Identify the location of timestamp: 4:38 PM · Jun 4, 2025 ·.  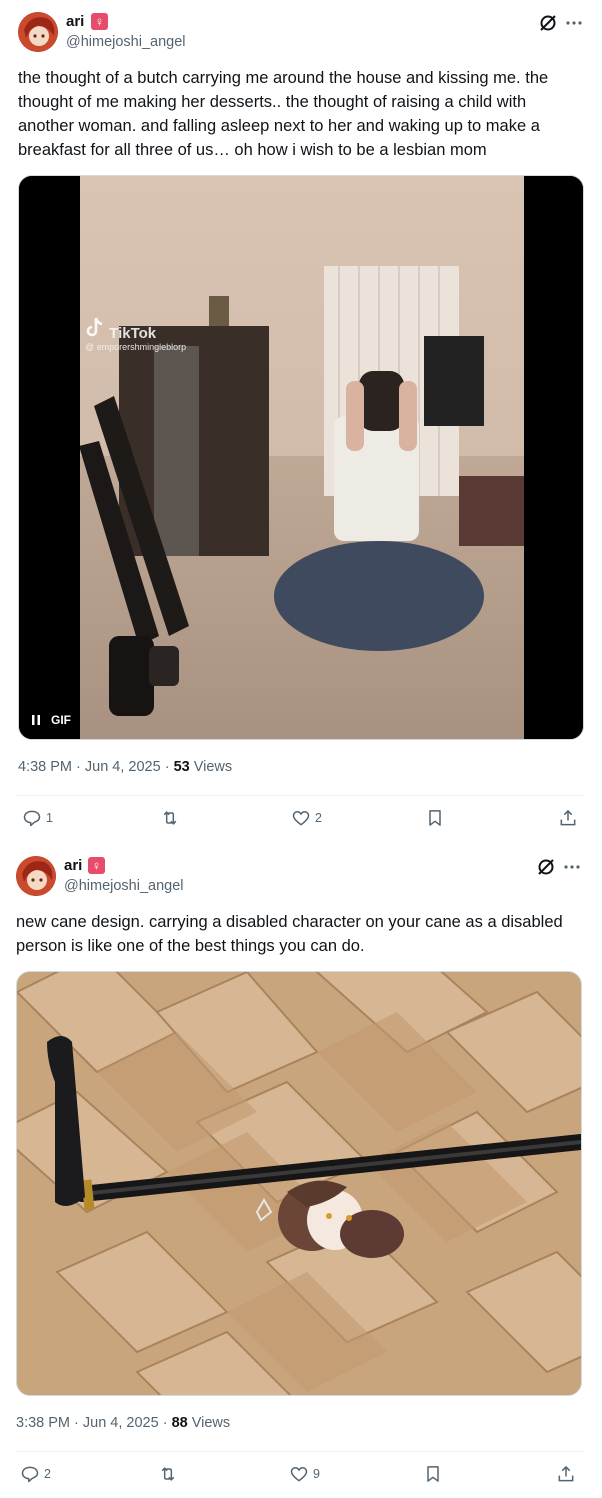
(96, 767).